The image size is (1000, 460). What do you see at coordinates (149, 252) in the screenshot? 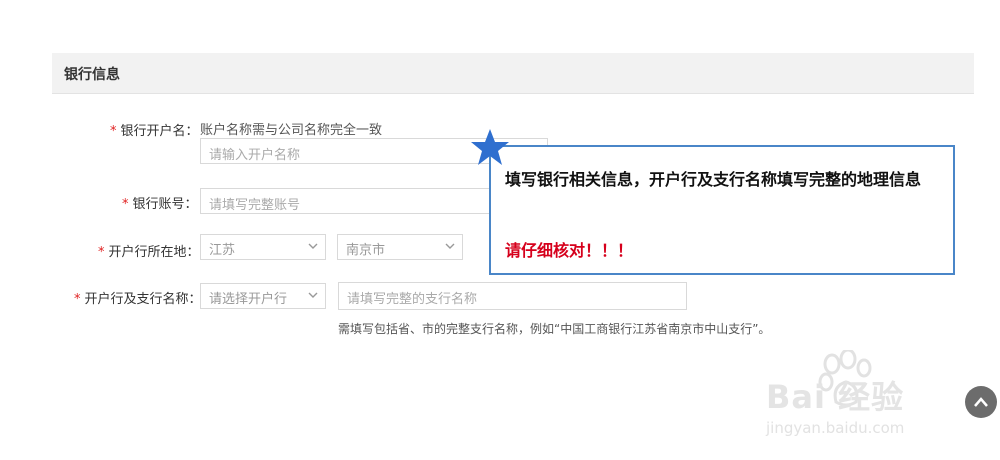
I see `bank-location-label: * 开户行所在地：` at bounding box center [149, 252].